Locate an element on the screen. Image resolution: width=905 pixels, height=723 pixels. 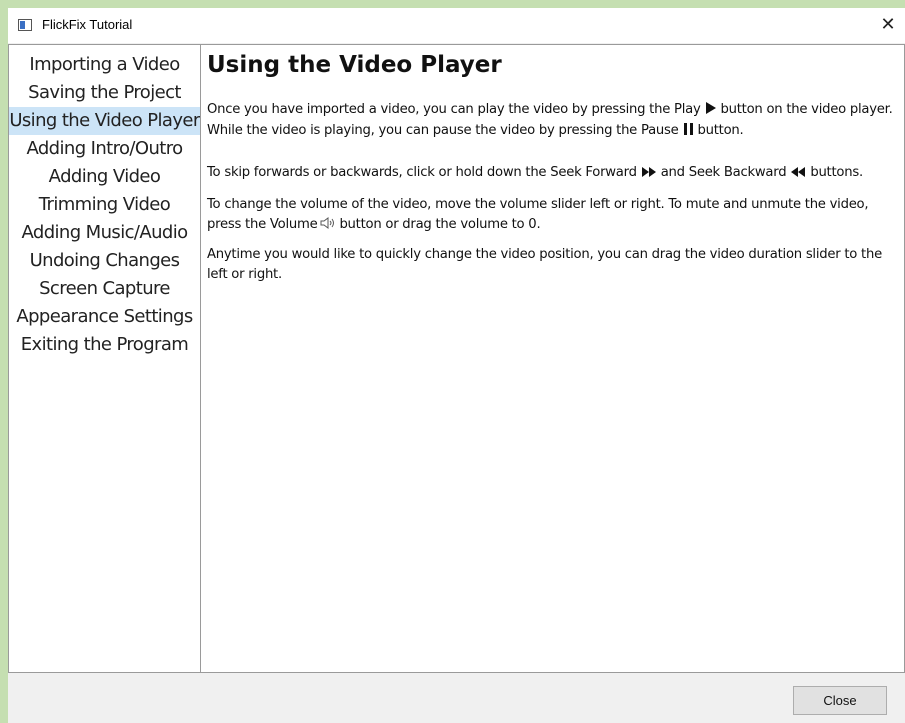
topic-heading: Using the Video Player is located at coordinates (354, 65).